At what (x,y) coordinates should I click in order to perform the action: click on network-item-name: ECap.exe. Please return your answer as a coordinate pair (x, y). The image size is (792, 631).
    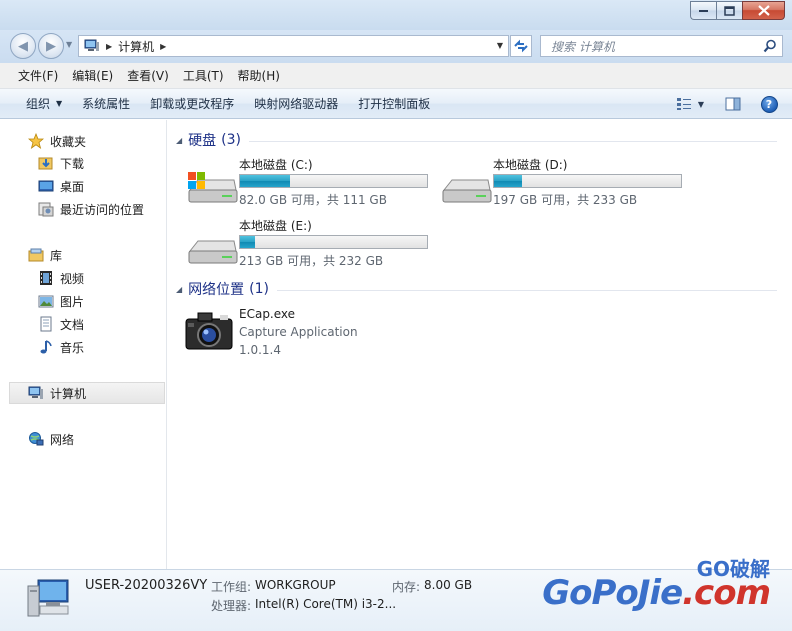
    Looking at the image, I should click on (267, 314).